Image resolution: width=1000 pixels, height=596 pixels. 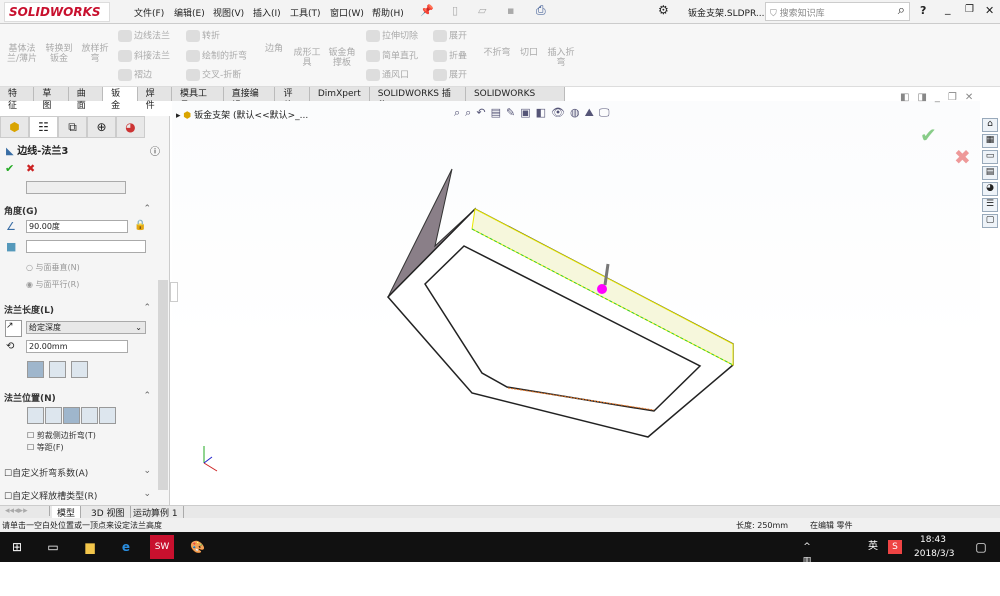 I want to click on gear-icon: ⚙, so click(x=663, y=10).